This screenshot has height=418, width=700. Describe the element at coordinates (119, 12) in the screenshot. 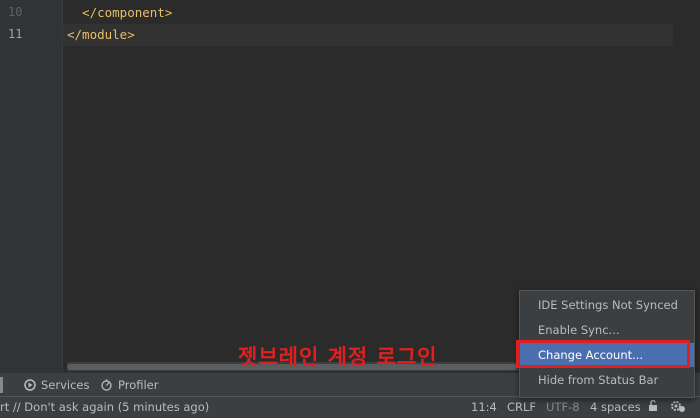

I see `code-line: </component>` at that location.